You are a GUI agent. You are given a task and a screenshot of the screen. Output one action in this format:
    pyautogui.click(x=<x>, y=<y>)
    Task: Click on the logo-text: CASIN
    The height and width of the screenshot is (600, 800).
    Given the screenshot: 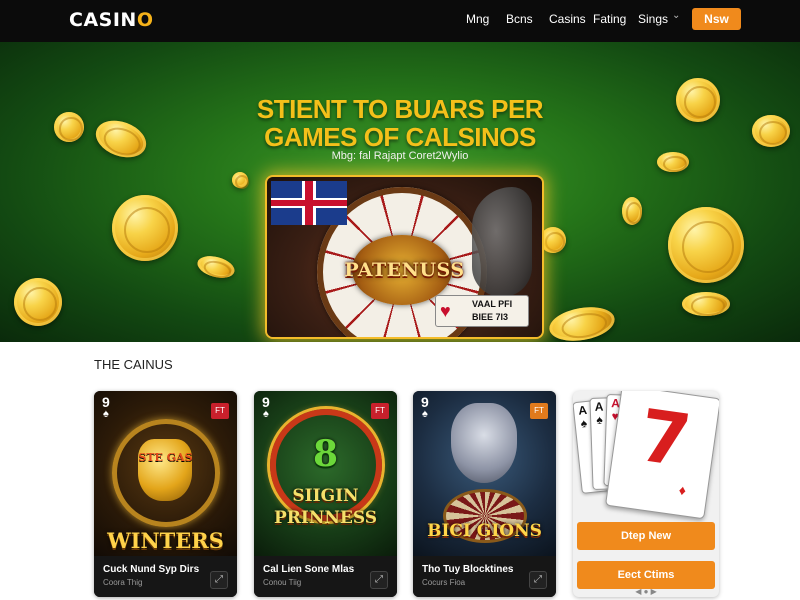 What is the action you would take?
    pyautogui.click(x=103, y=20)
    